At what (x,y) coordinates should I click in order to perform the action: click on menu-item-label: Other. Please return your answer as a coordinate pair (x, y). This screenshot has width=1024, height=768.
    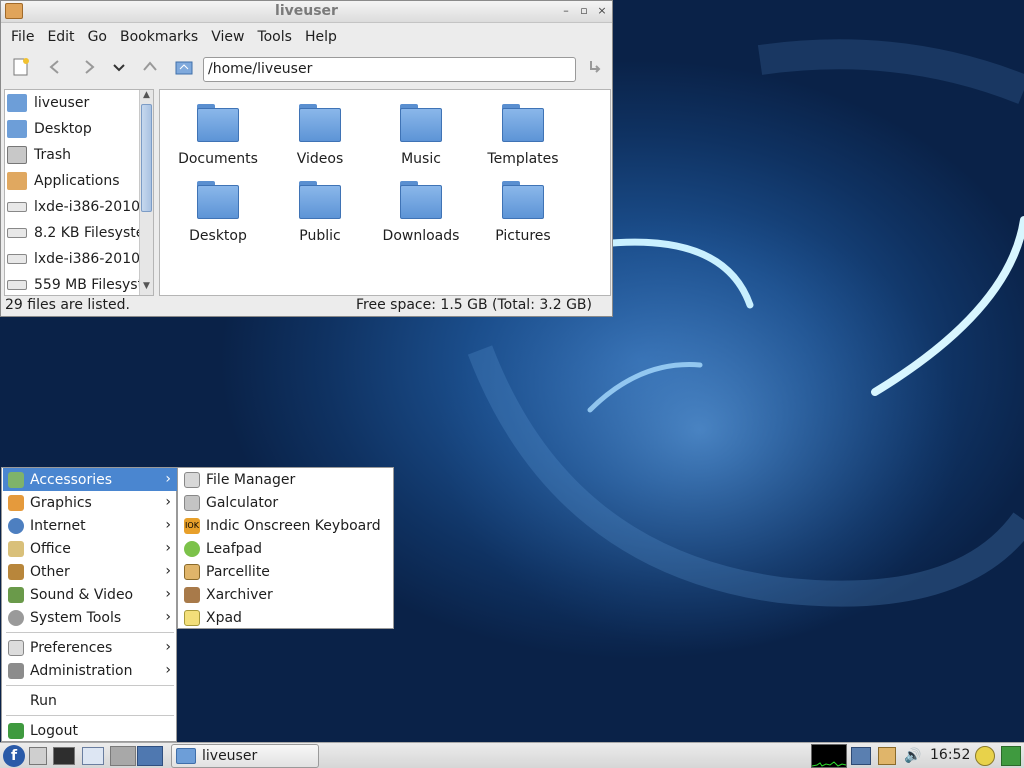
    Looking at the image, I should click on (50, 571).